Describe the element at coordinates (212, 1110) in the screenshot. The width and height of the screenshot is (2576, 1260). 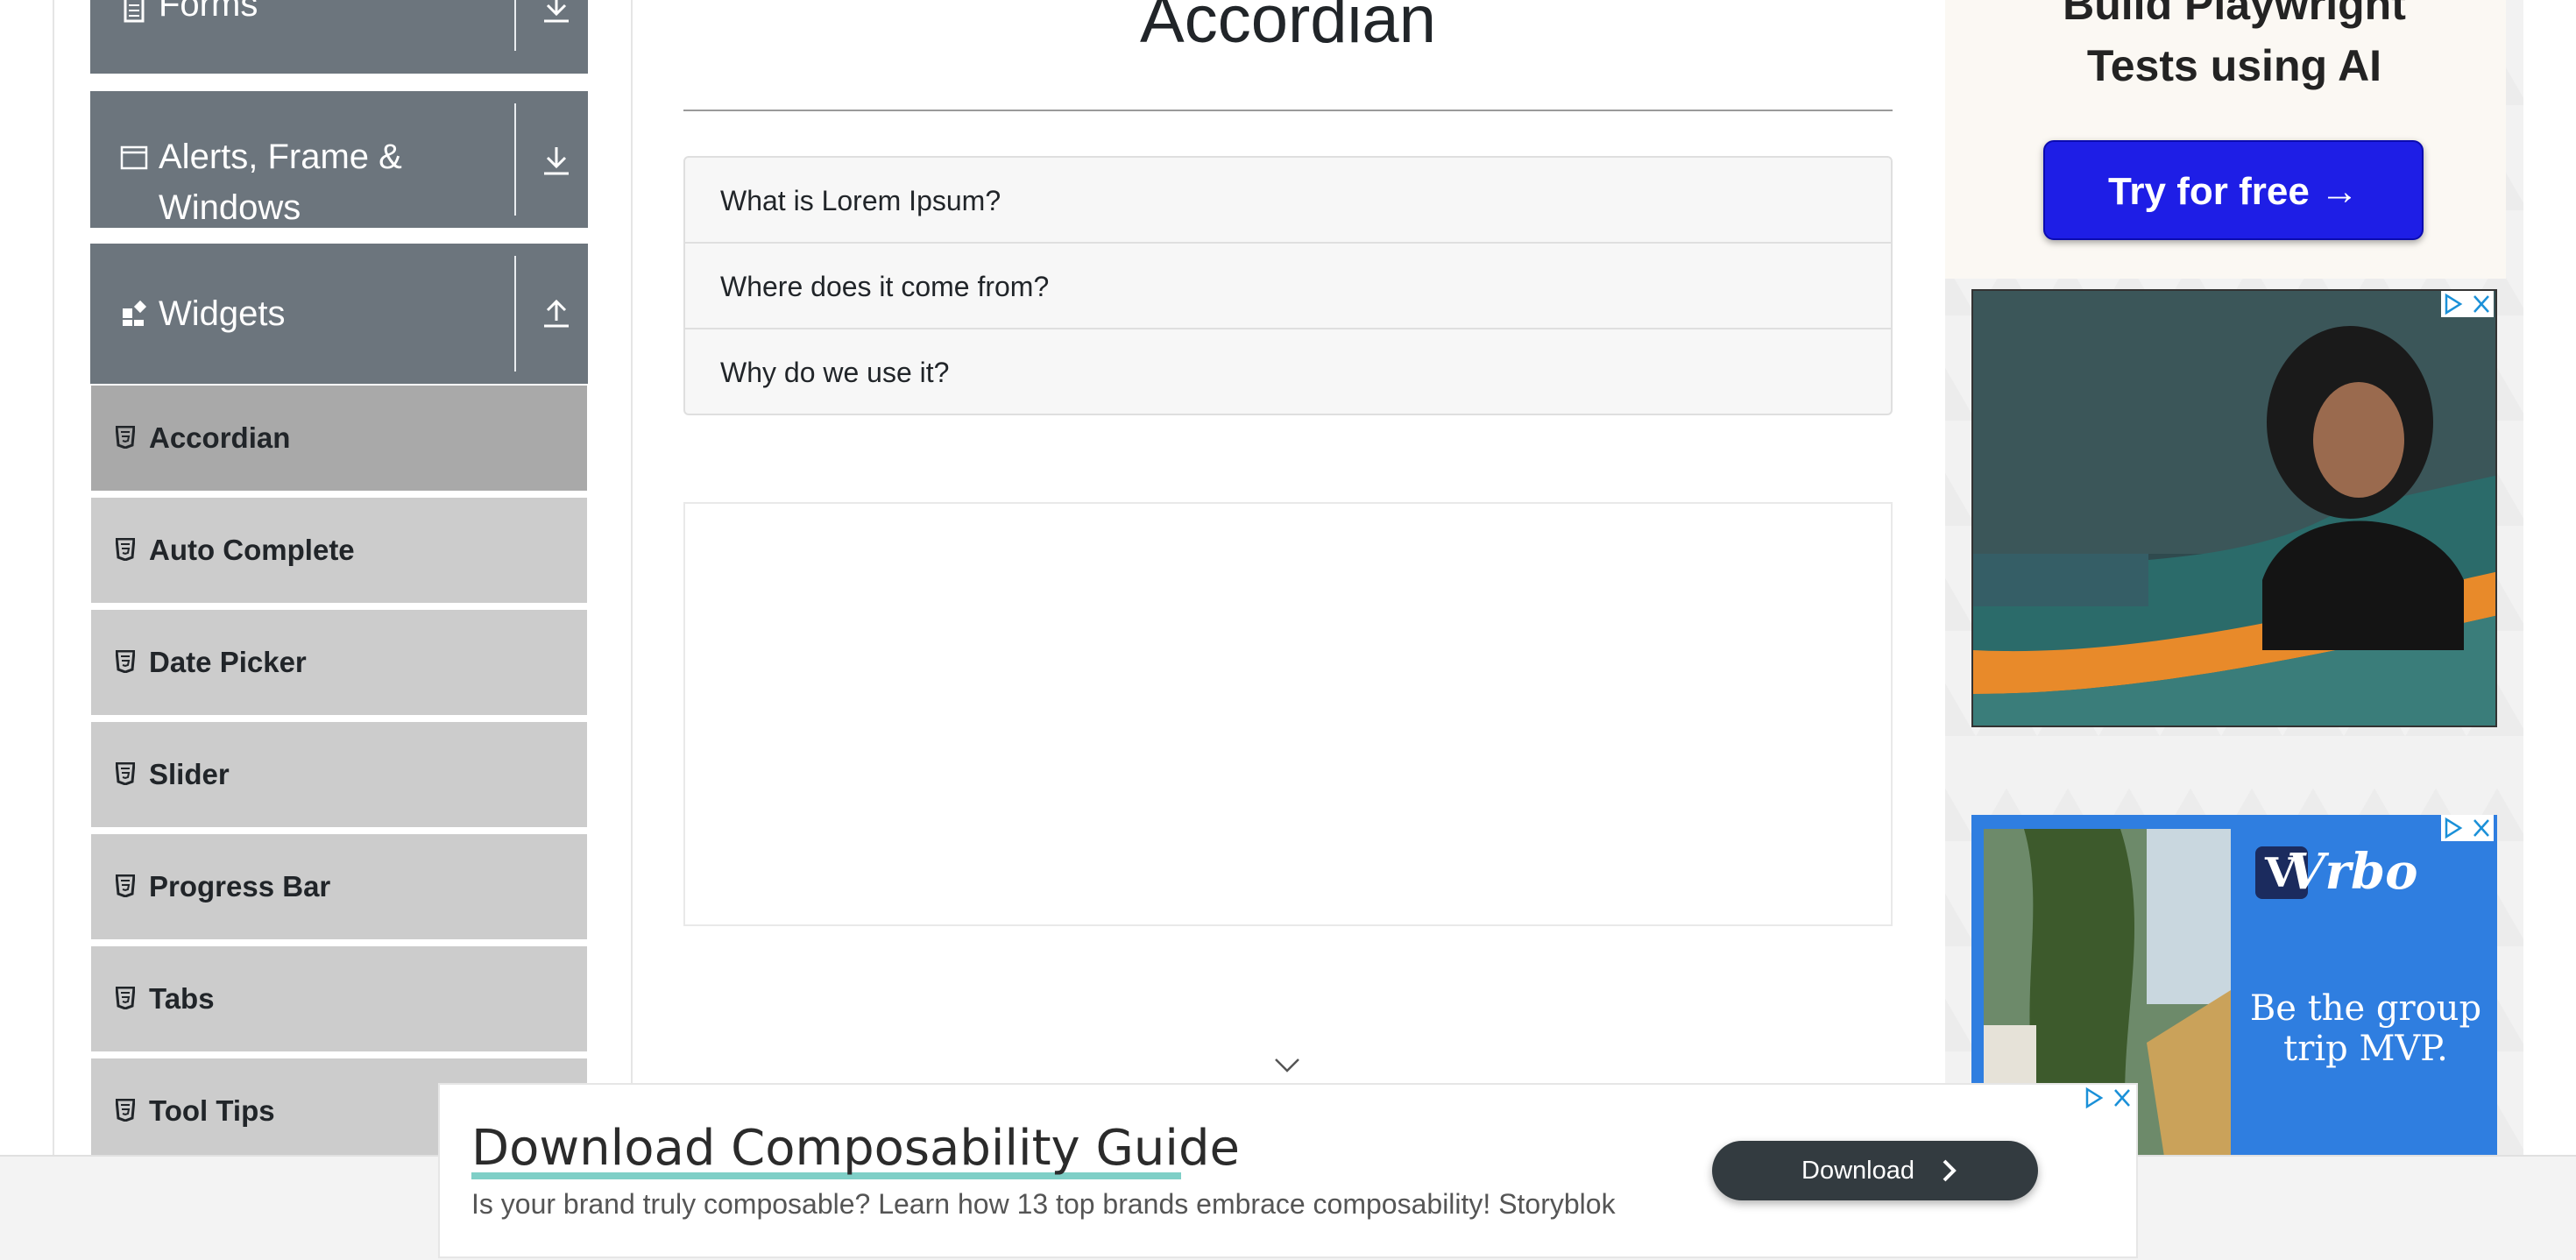
I see `sidebar-item-label: Tool Tips` at that location.